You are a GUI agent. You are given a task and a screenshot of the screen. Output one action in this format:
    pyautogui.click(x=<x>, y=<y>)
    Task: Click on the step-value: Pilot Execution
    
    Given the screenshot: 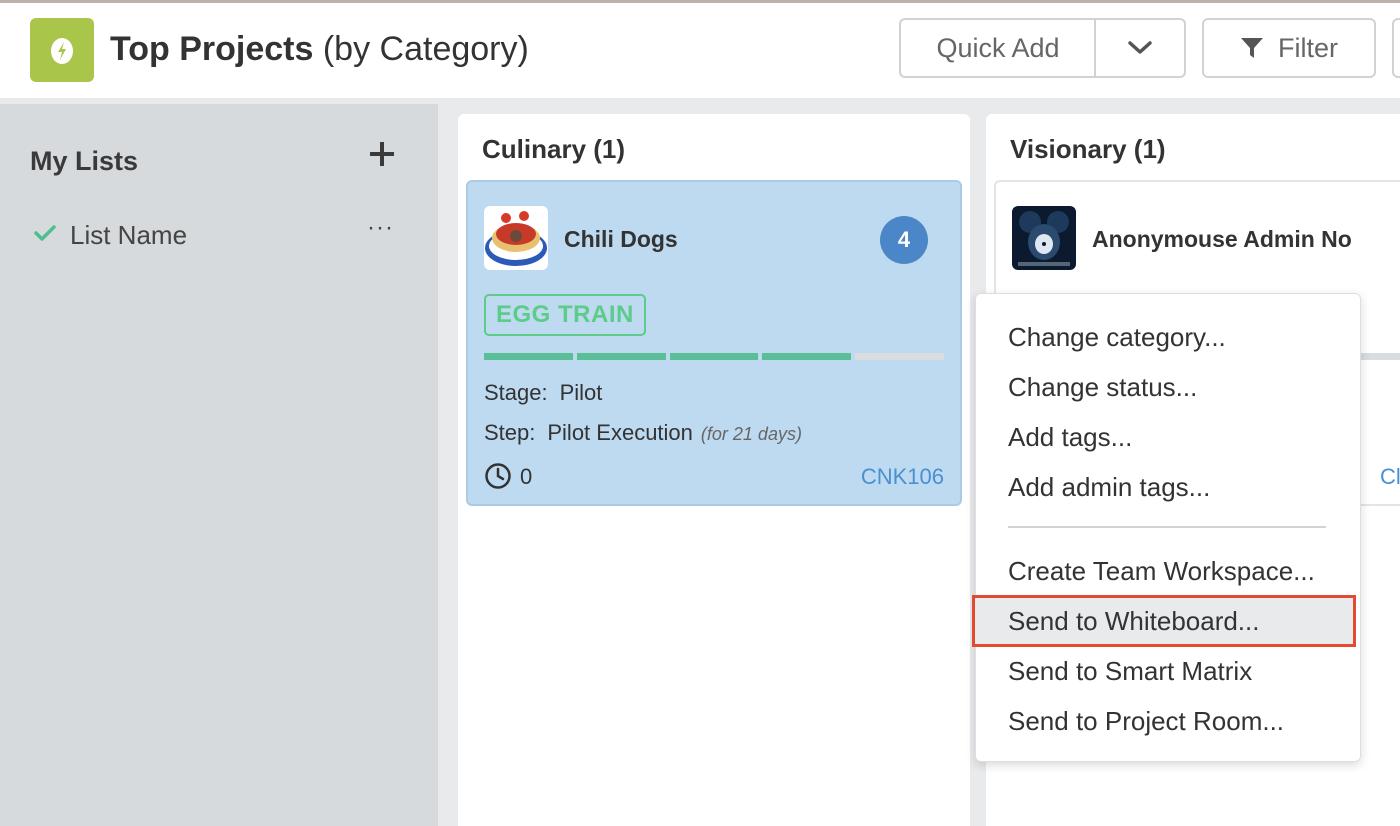 What is the action you would take?
    pyautogui.click(x=620, y=432)
    